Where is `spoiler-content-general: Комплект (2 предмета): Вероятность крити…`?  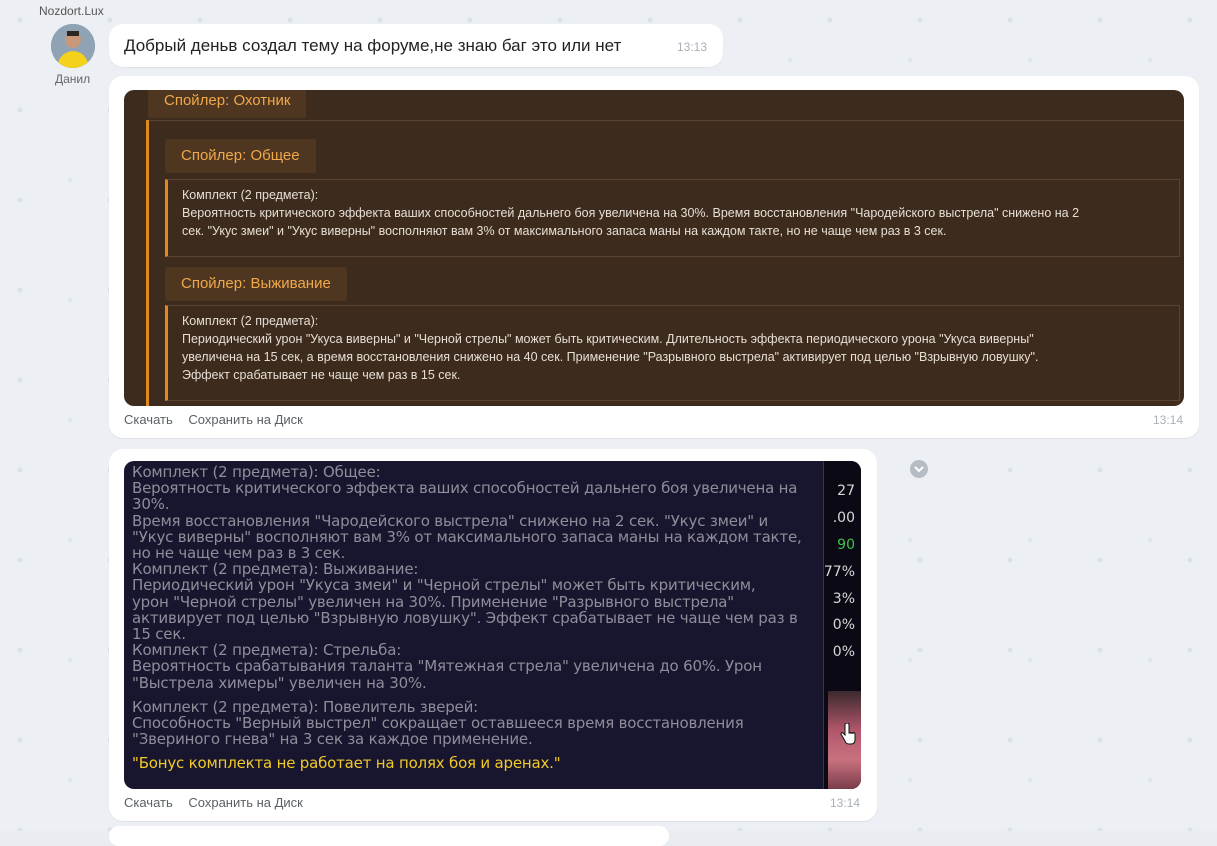
spoiler-content-general: Комплект (2 предмета): Вероятность крити… is located at coordinates (672, 218).